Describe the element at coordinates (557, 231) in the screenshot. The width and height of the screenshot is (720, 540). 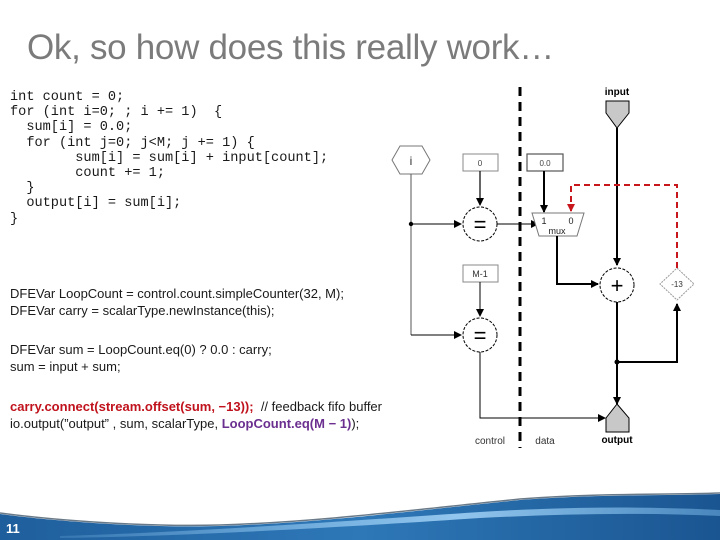
I see `mux-label: mux` at that location.